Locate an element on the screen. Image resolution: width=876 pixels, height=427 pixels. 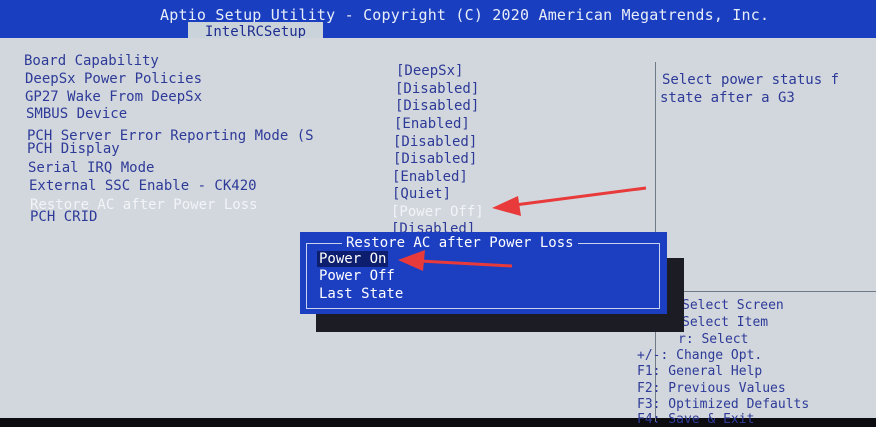
red-arrow-to-power-on-option-icon is located at coordinates (455, 260).